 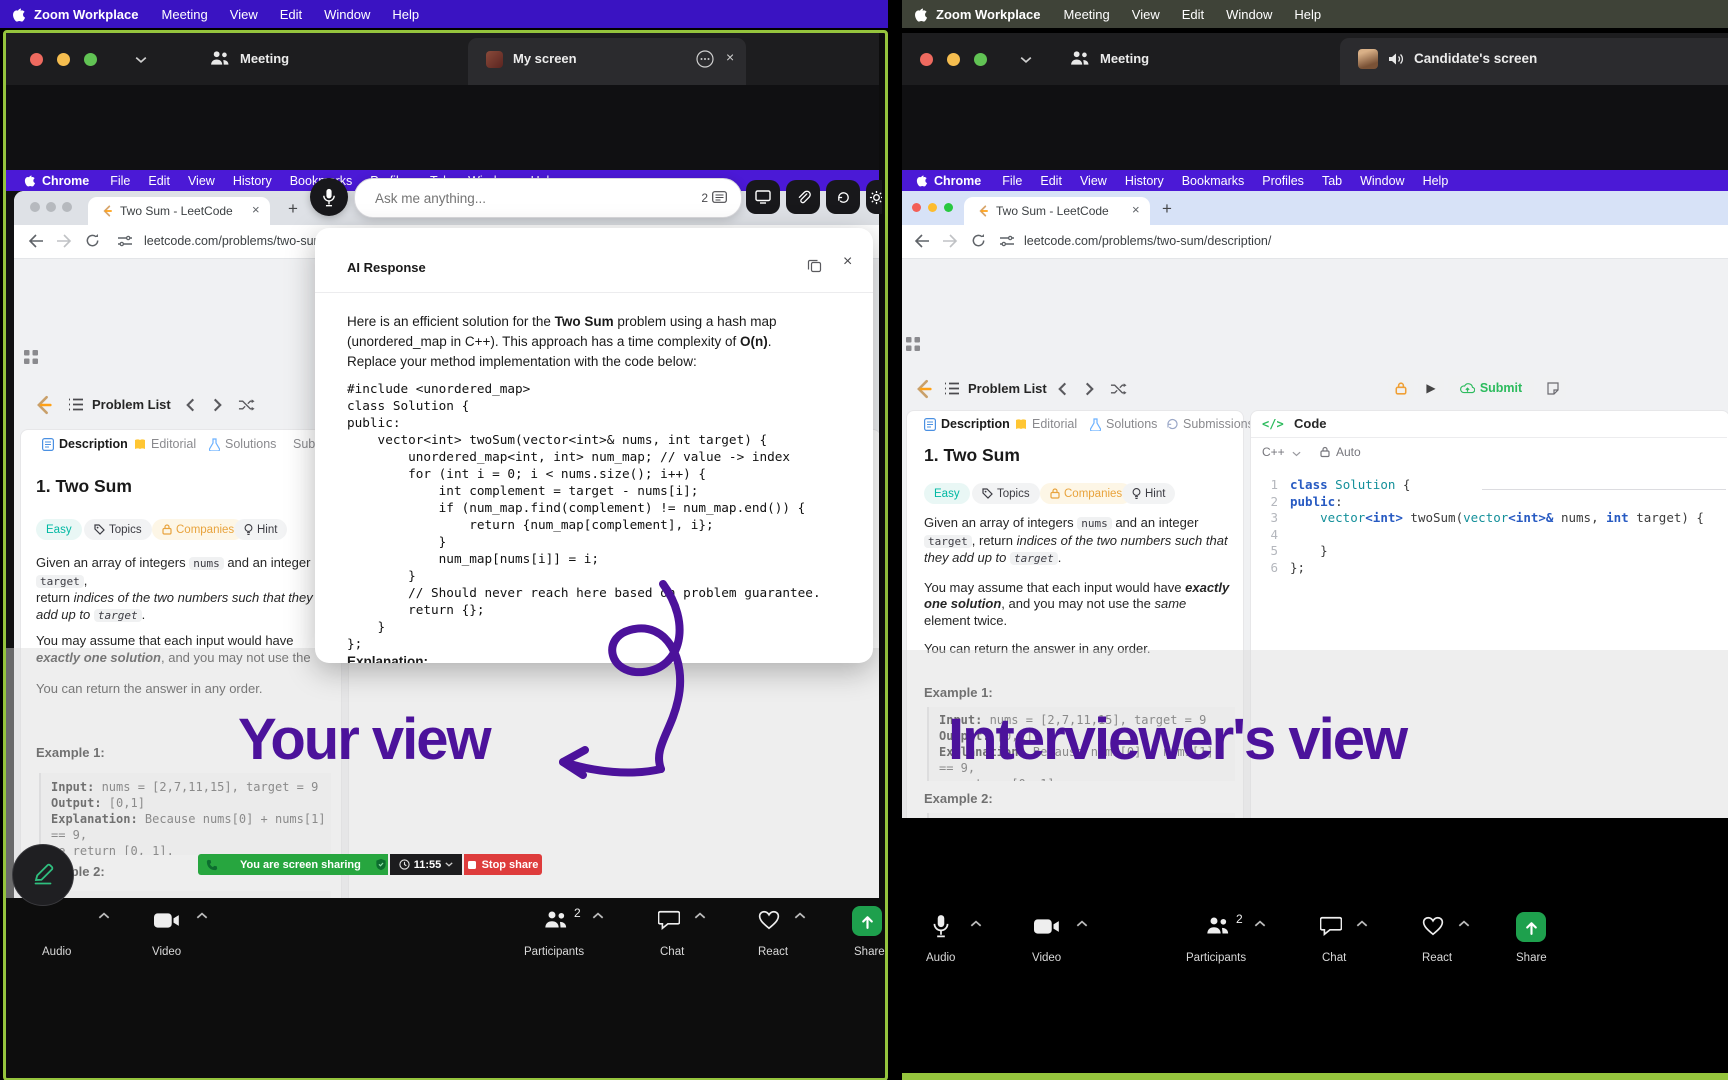 What do you see at coordinates (1052, 211) in the screenshot?
I see `browser-tab-title: Two Sum - LeetCode` at bounding box center [1052, 211].